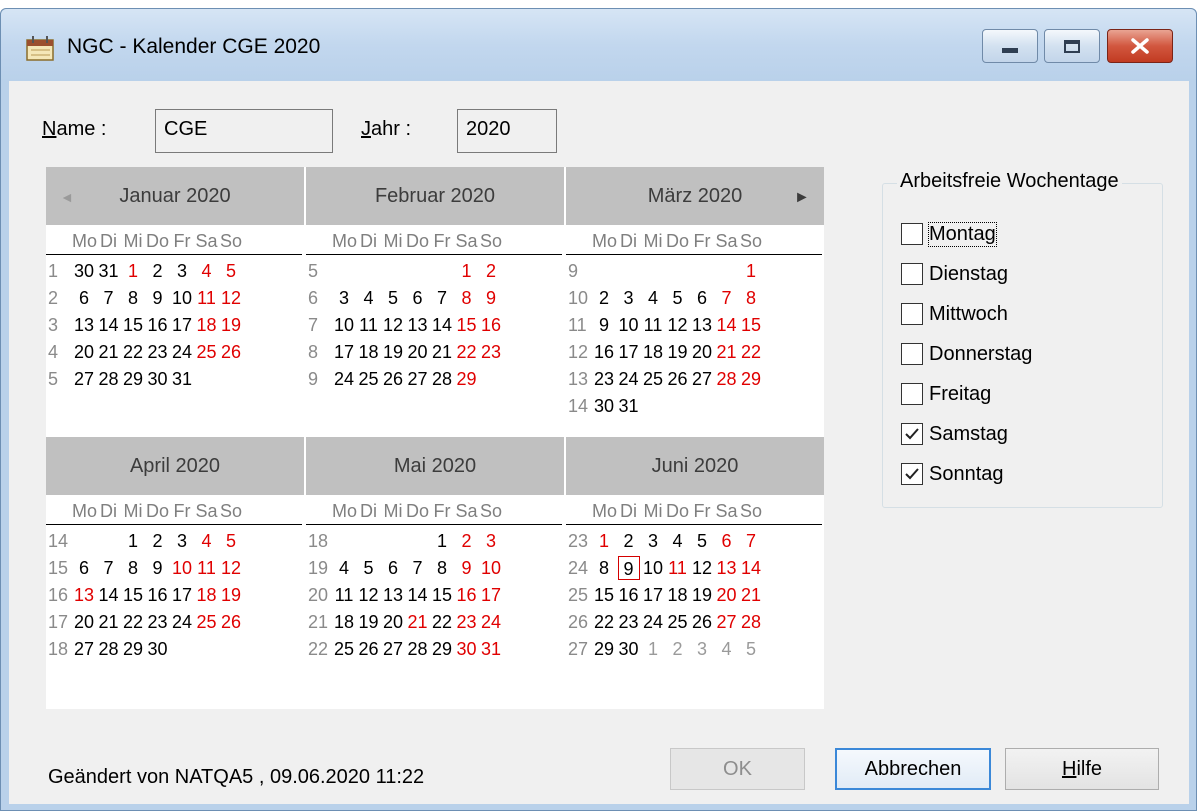  What do you see at coordinates (1010, 46) in the screenshot?
I see `minimize-button` at bounding box center [1010, 46].